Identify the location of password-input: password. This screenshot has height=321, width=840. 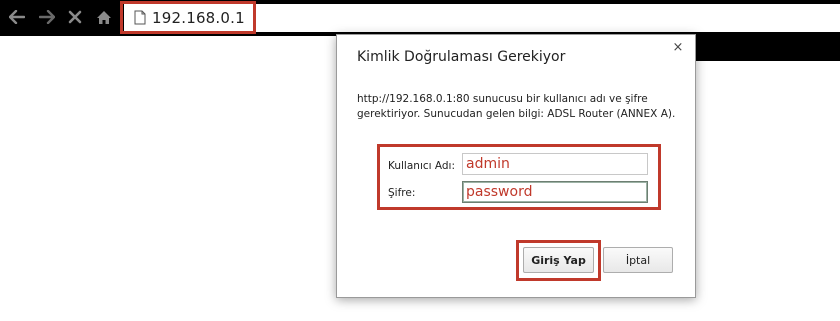
(555, 192).